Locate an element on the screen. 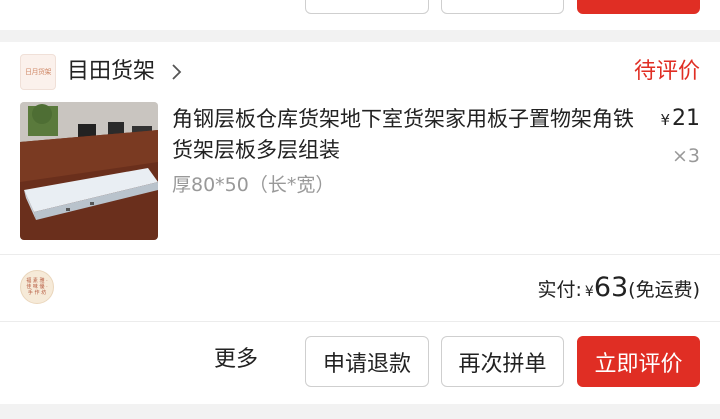  store-name: 目田货架 is located at coordinates (111, 72).